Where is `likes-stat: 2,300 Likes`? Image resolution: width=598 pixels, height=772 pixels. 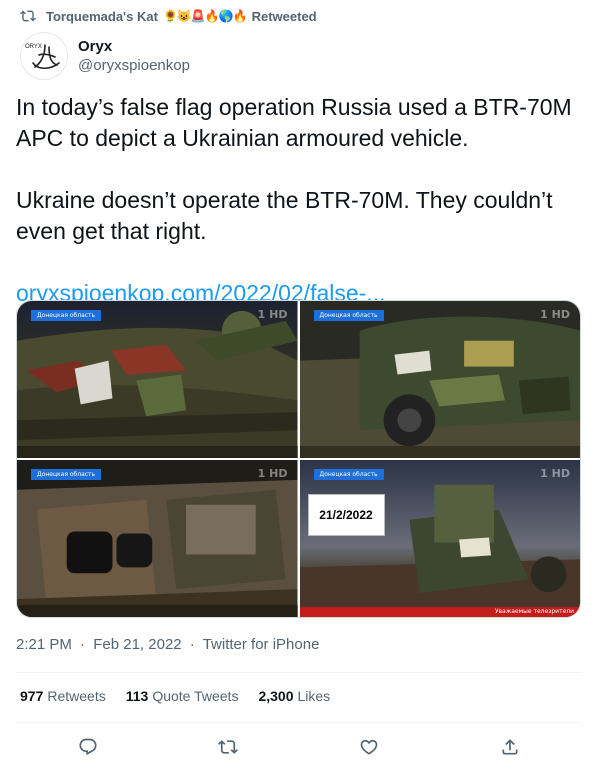 likes-stat: 2,300 Likes is located at coordinates (294, 696).